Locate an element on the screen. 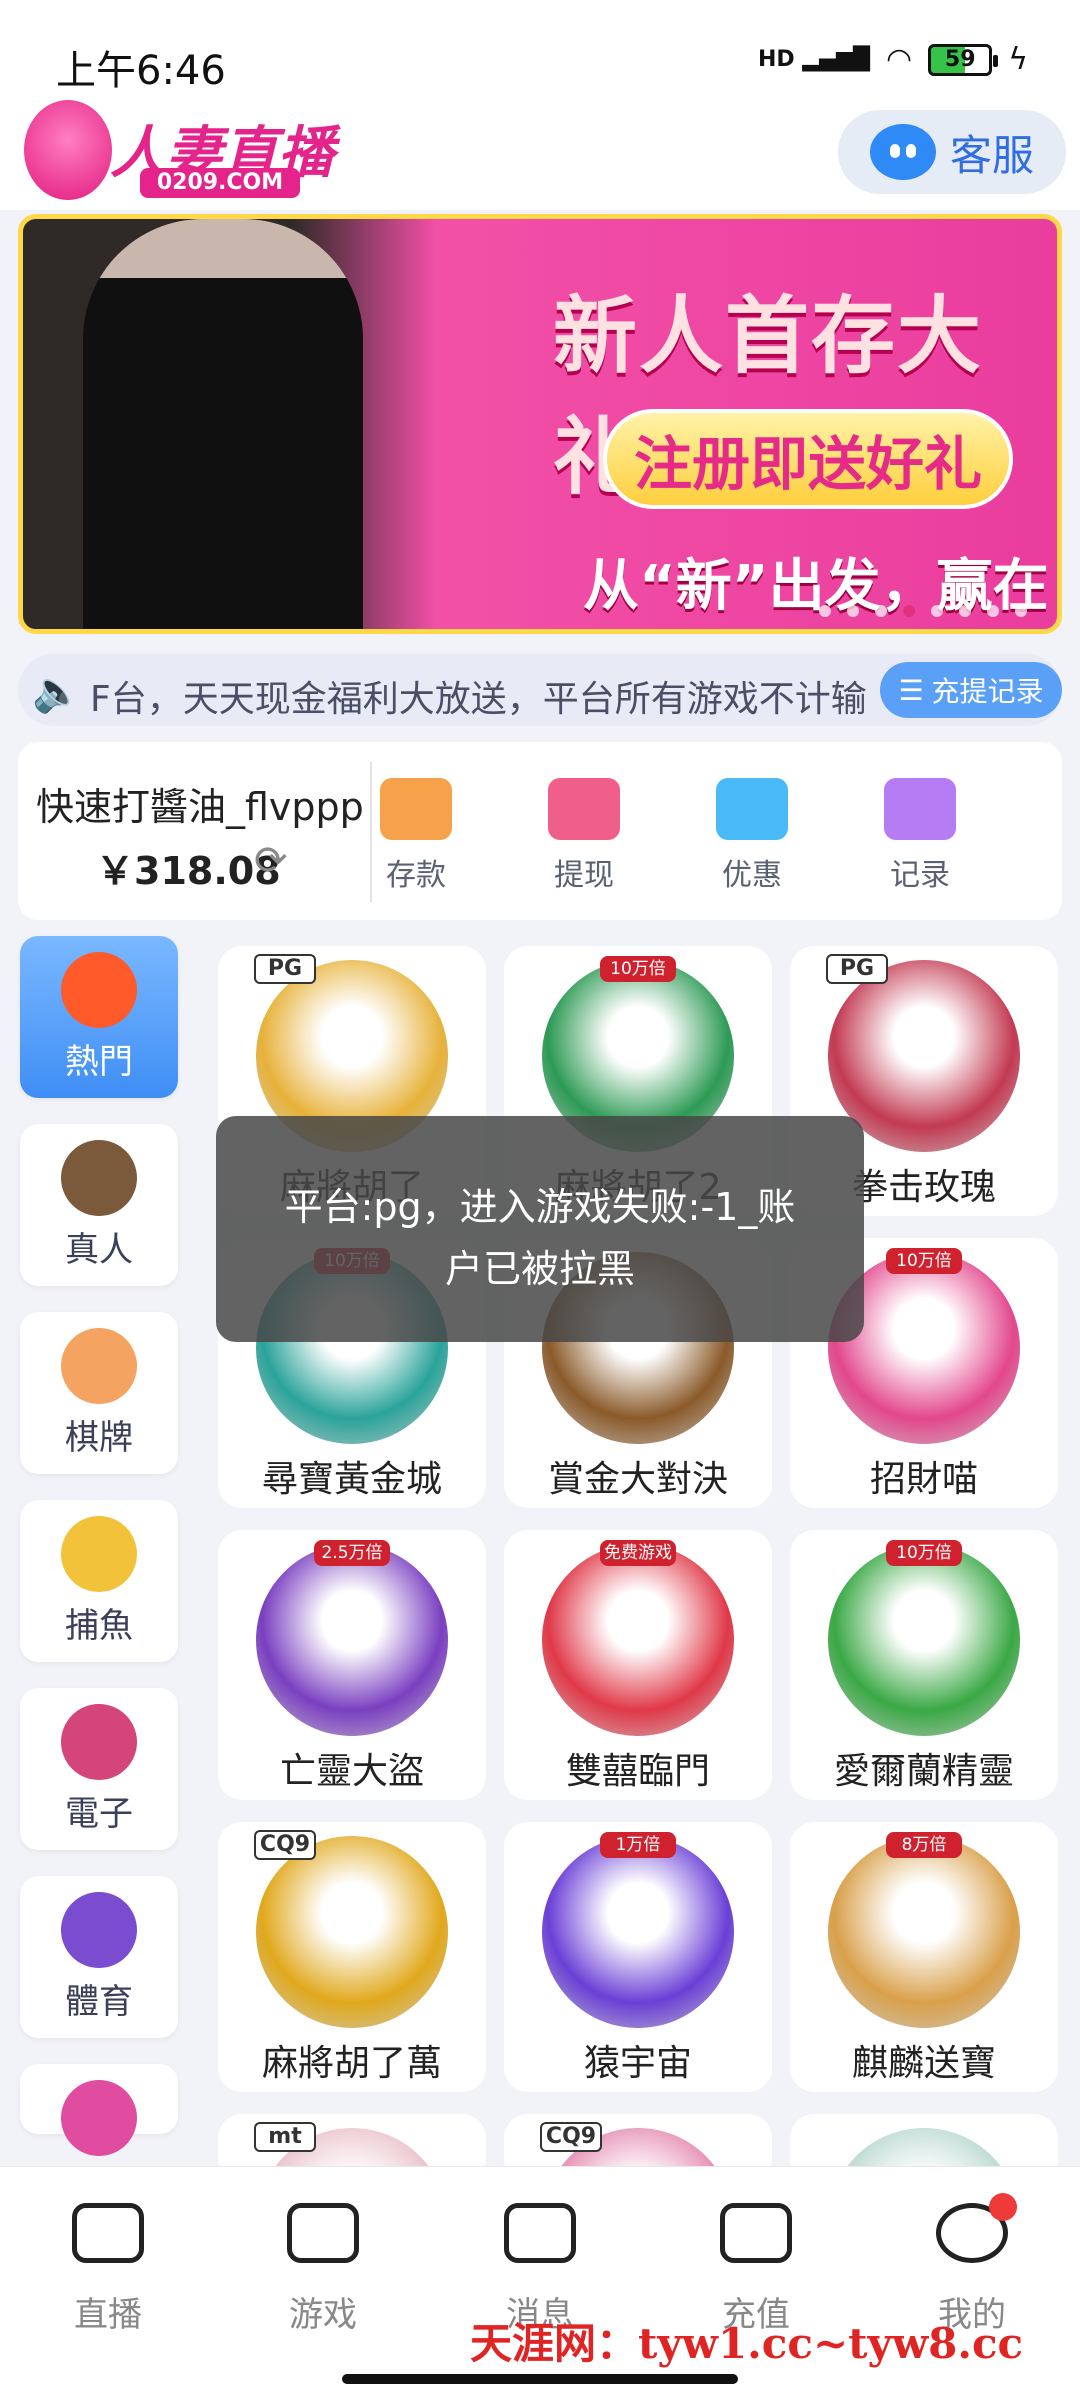 This screenshot has width=1080, height=2400. chat-icon is located at coordinates (540, 2233).